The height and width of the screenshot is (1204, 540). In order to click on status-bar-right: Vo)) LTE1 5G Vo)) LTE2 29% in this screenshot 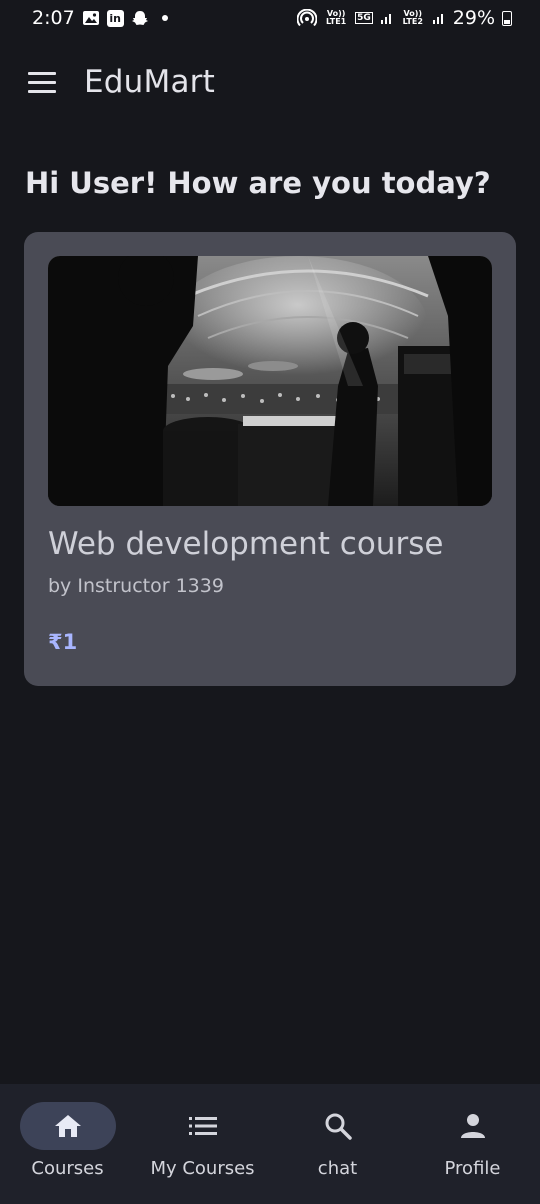, I will do `click(404, 18)`.